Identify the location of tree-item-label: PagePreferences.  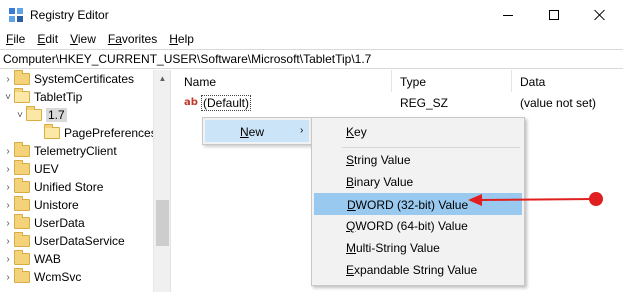
(110, 133).